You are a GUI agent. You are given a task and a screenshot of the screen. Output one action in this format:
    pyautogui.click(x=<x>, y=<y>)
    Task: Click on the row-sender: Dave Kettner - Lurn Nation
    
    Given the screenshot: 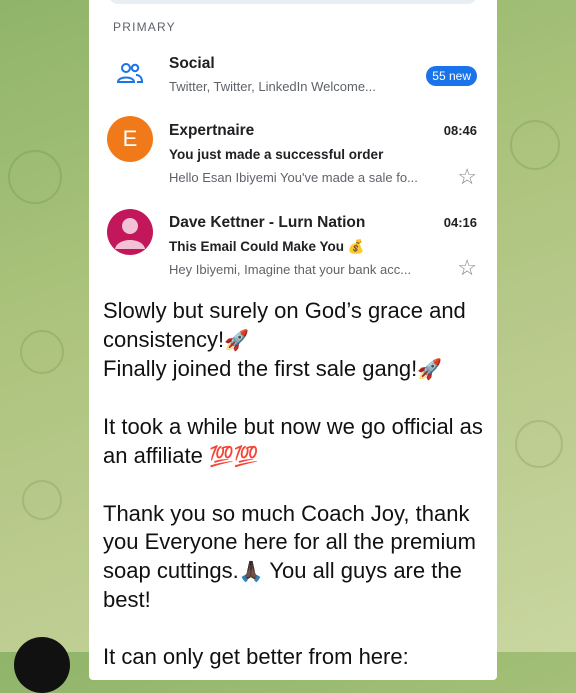 What is the action you would take?
    pyautogui.click(x=267, y=222)
    